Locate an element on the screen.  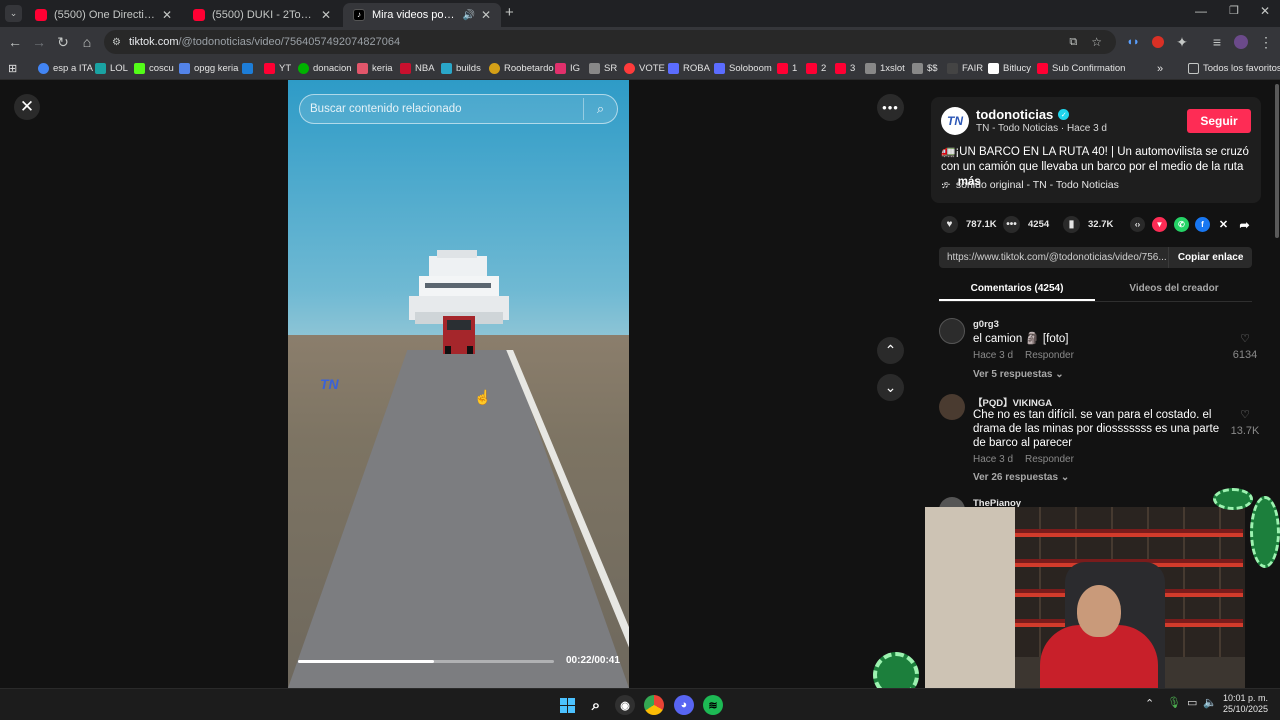
whatsapp-icon: ✆ is located at coordinates (1181, 224).